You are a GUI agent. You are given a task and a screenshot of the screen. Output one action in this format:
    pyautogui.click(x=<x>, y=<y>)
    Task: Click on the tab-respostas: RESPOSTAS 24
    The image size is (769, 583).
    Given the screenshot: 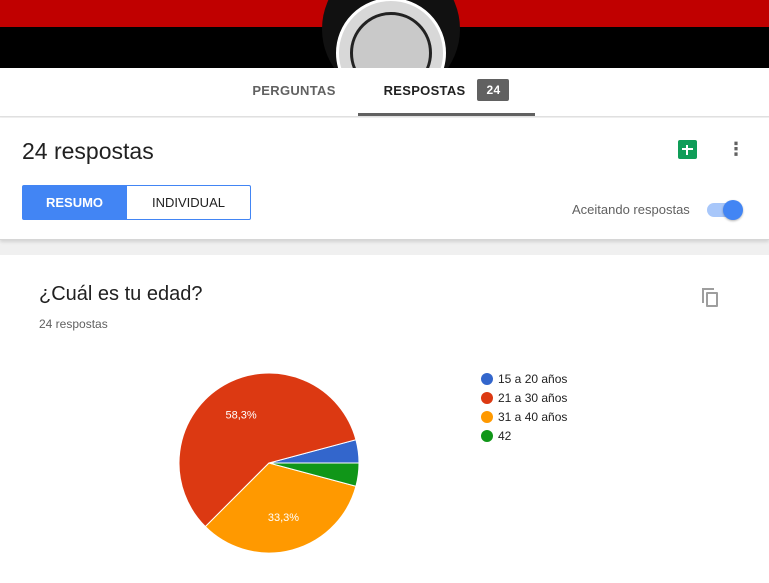 What is the action you would take?
    pyautogui.click(x=446, y=92)
    